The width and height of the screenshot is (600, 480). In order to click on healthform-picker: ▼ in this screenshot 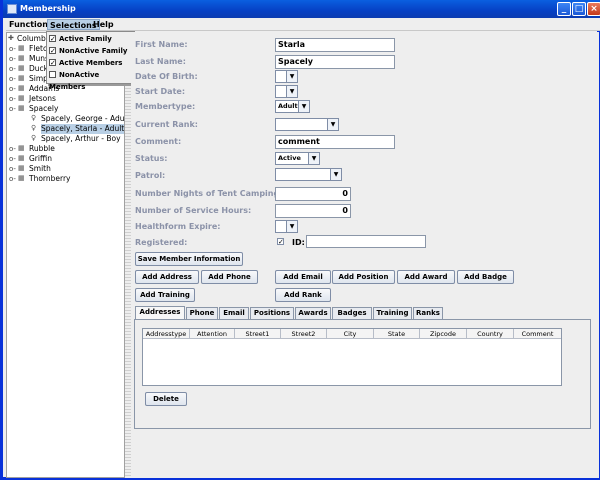, I will do `click(286, 226)`.